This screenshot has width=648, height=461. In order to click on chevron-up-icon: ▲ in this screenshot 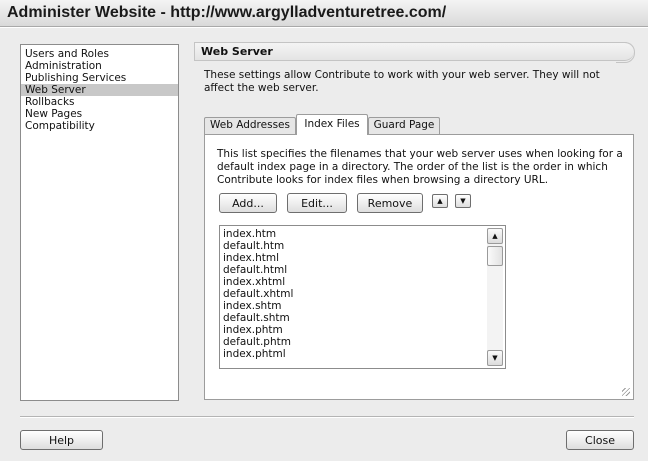, I will do `click(495, 236)`.